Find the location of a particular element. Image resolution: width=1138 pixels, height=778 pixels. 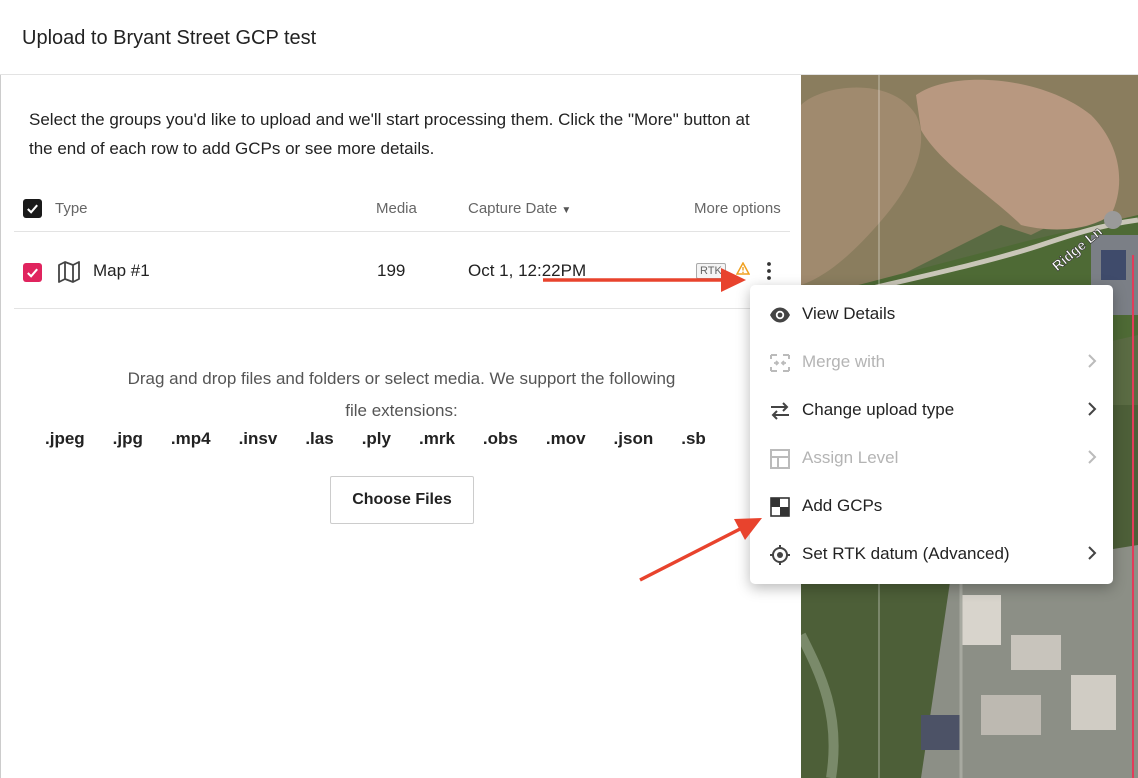

swap-icon is located at coordinates (780, 411).